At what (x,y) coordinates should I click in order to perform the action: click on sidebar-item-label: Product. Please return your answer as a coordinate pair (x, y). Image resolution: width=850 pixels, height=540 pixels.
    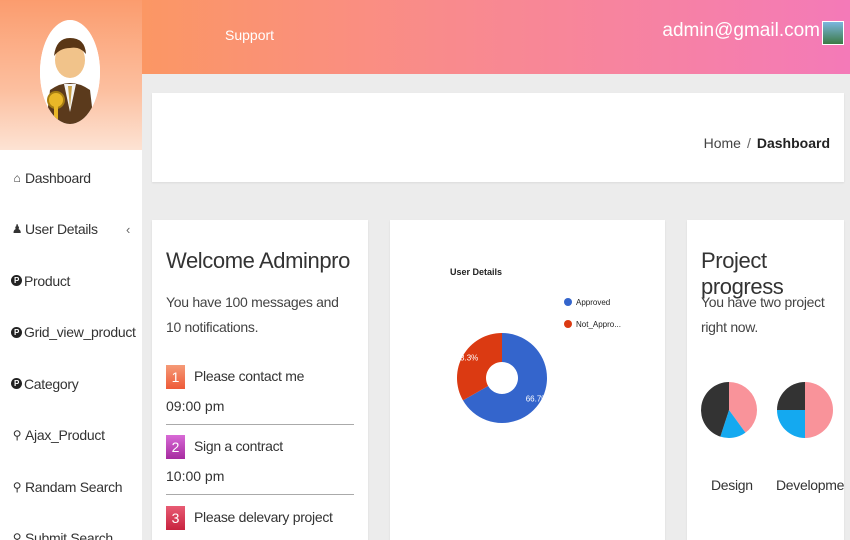
    Looking at the image, I should click on (47, 280).